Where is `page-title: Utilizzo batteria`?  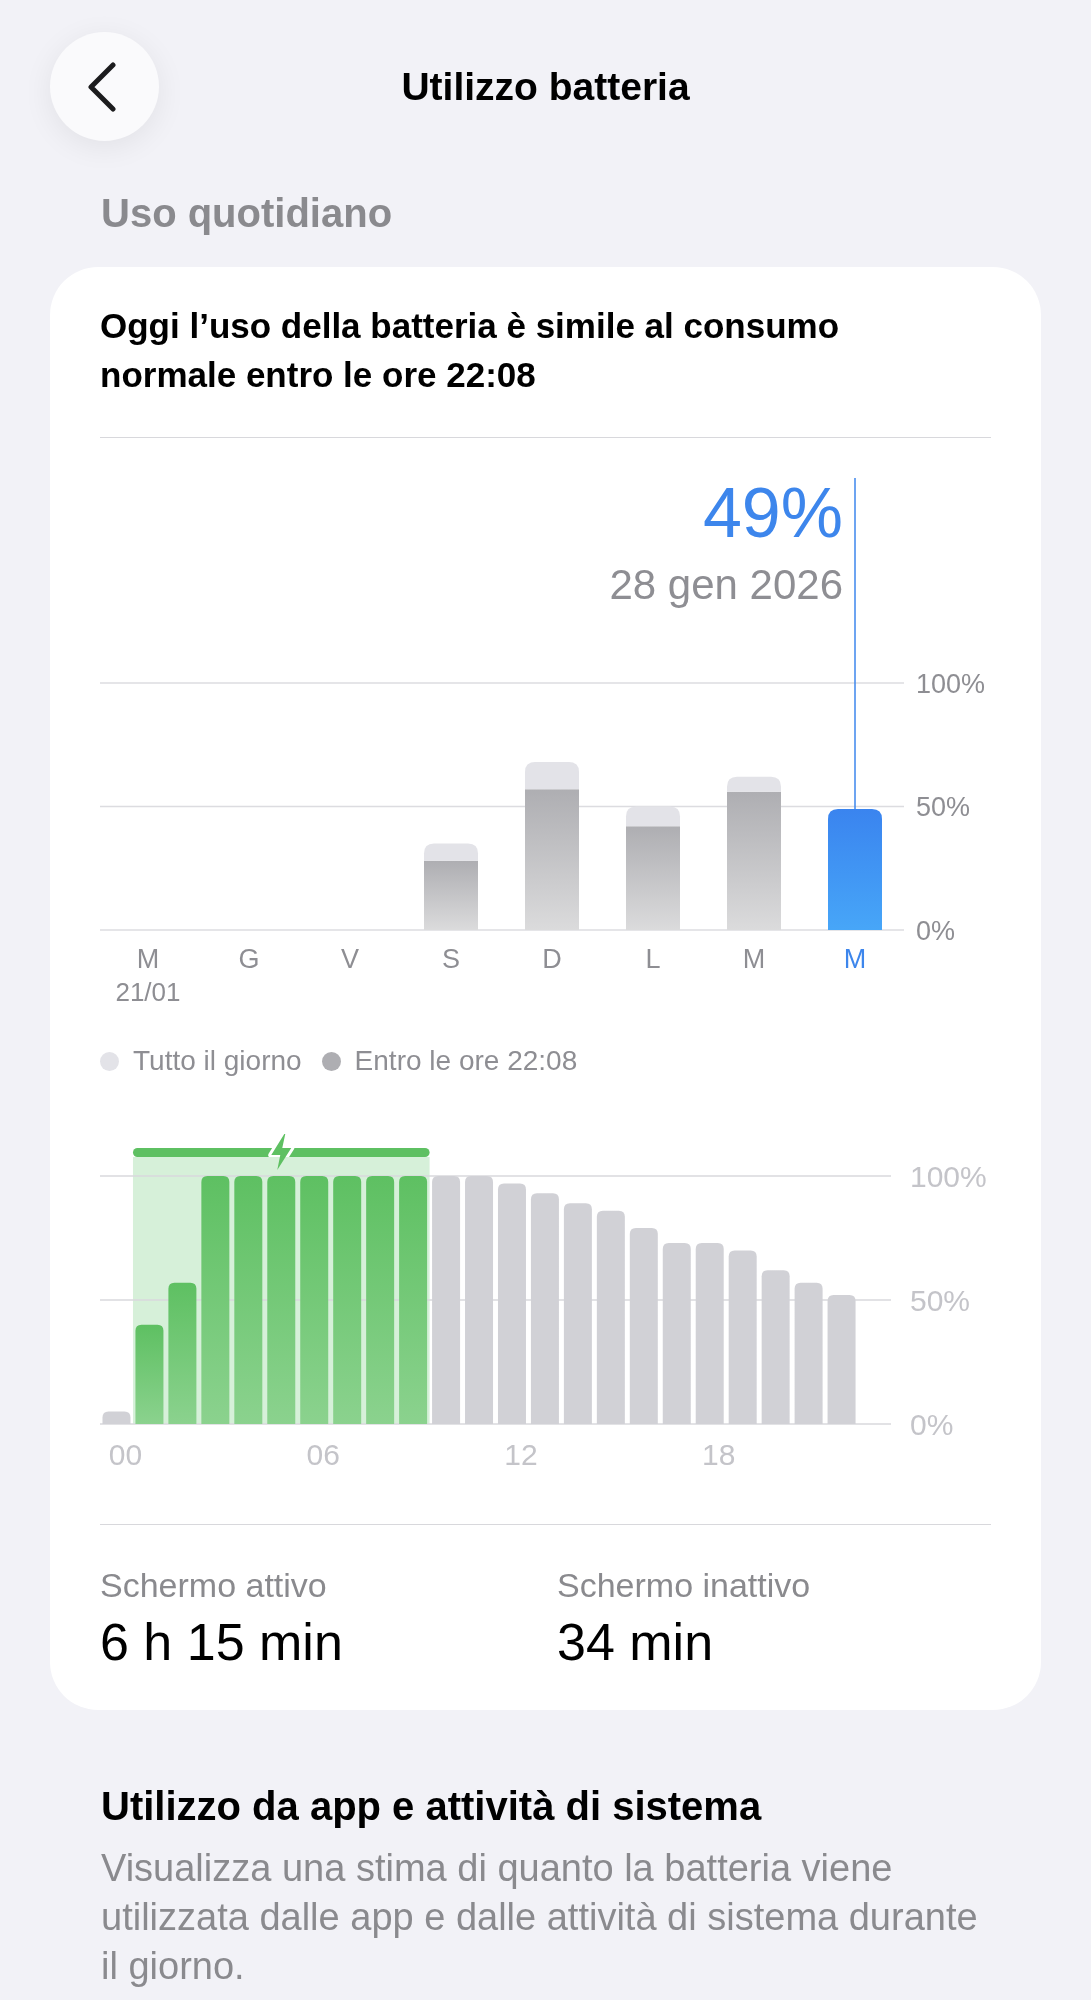
page-title: Utilizzo batteria is located at coordinates (545, 86).